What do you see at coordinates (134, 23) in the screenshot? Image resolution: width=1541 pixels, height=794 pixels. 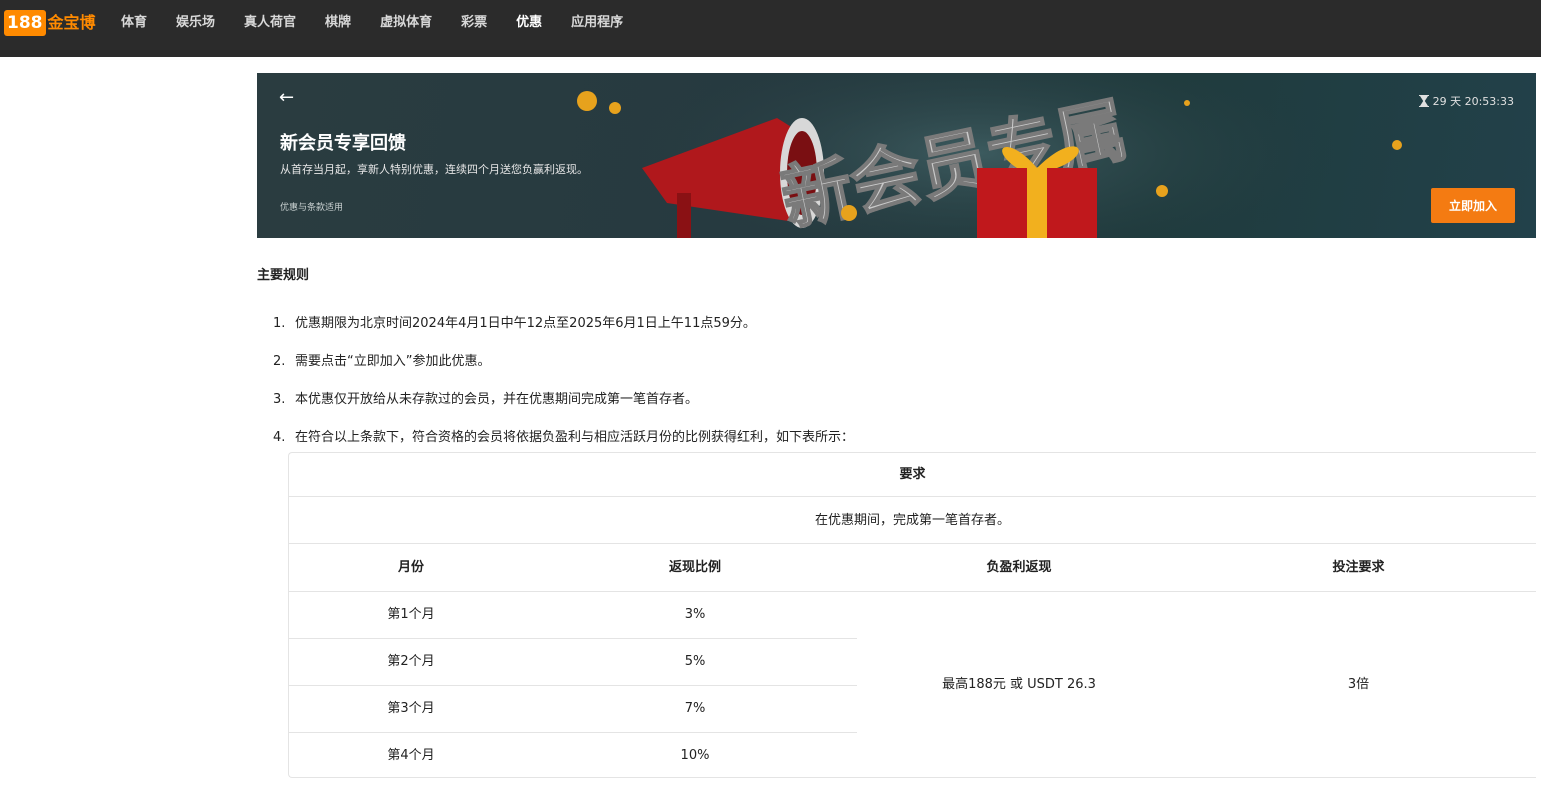 I see `nav-item-sports: 体育` at bounding box center [134, 23].